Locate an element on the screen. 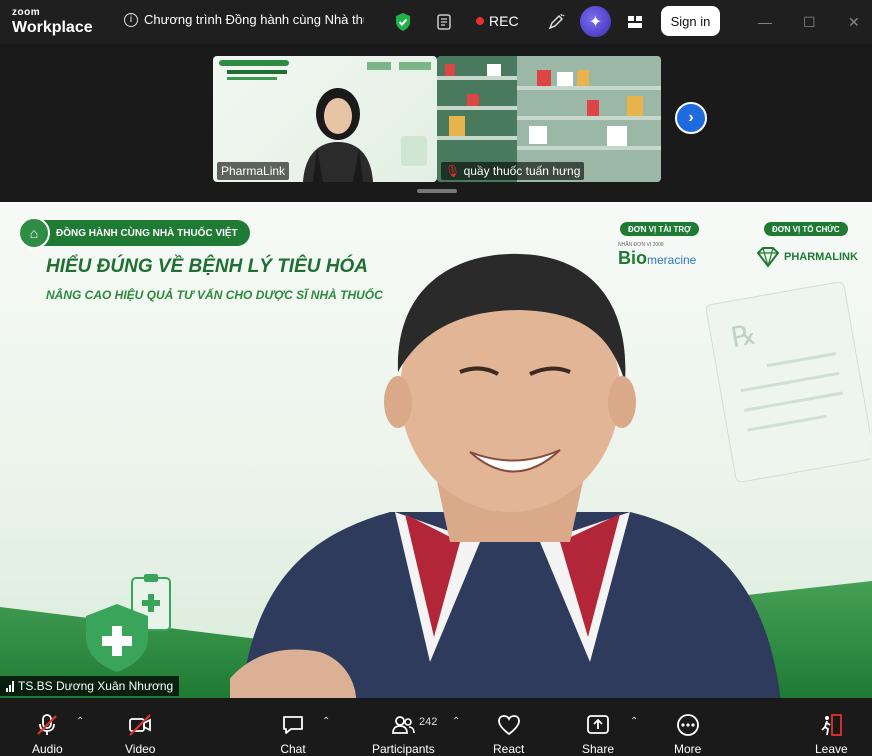  meeting-info: i Chương trình Đồng hành cùng Nhà thuố is located at coordinates (244, 19).